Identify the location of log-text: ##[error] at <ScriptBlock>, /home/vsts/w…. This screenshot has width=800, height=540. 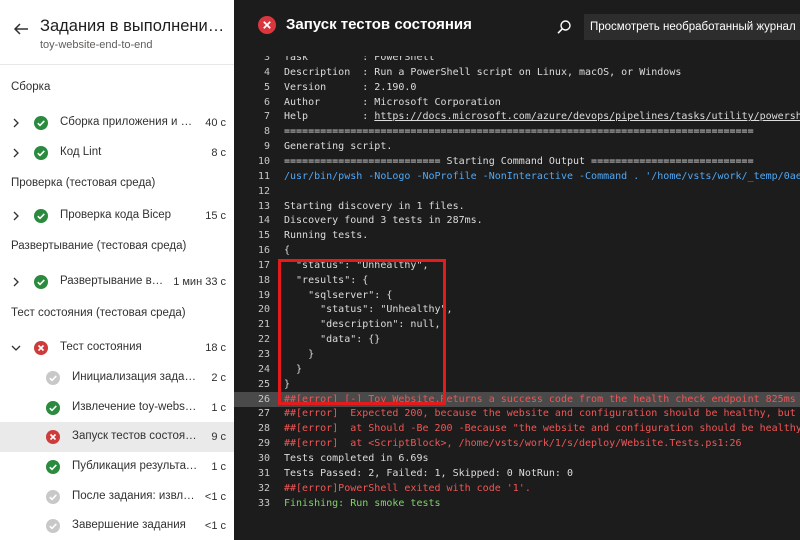
(513, 444).